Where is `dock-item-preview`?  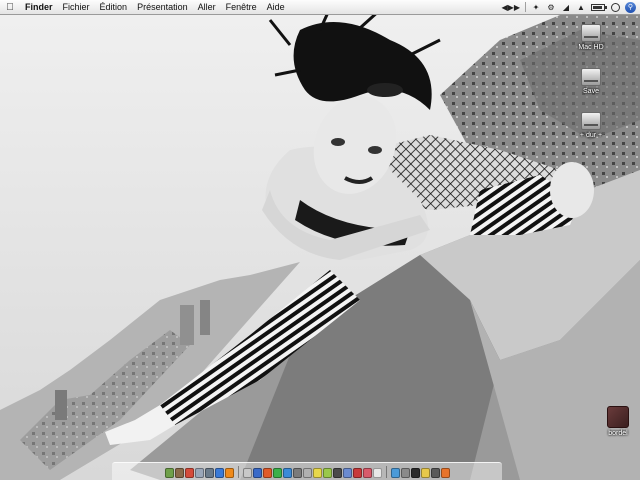 dock-item-preview is located at coordinates (209, 473).